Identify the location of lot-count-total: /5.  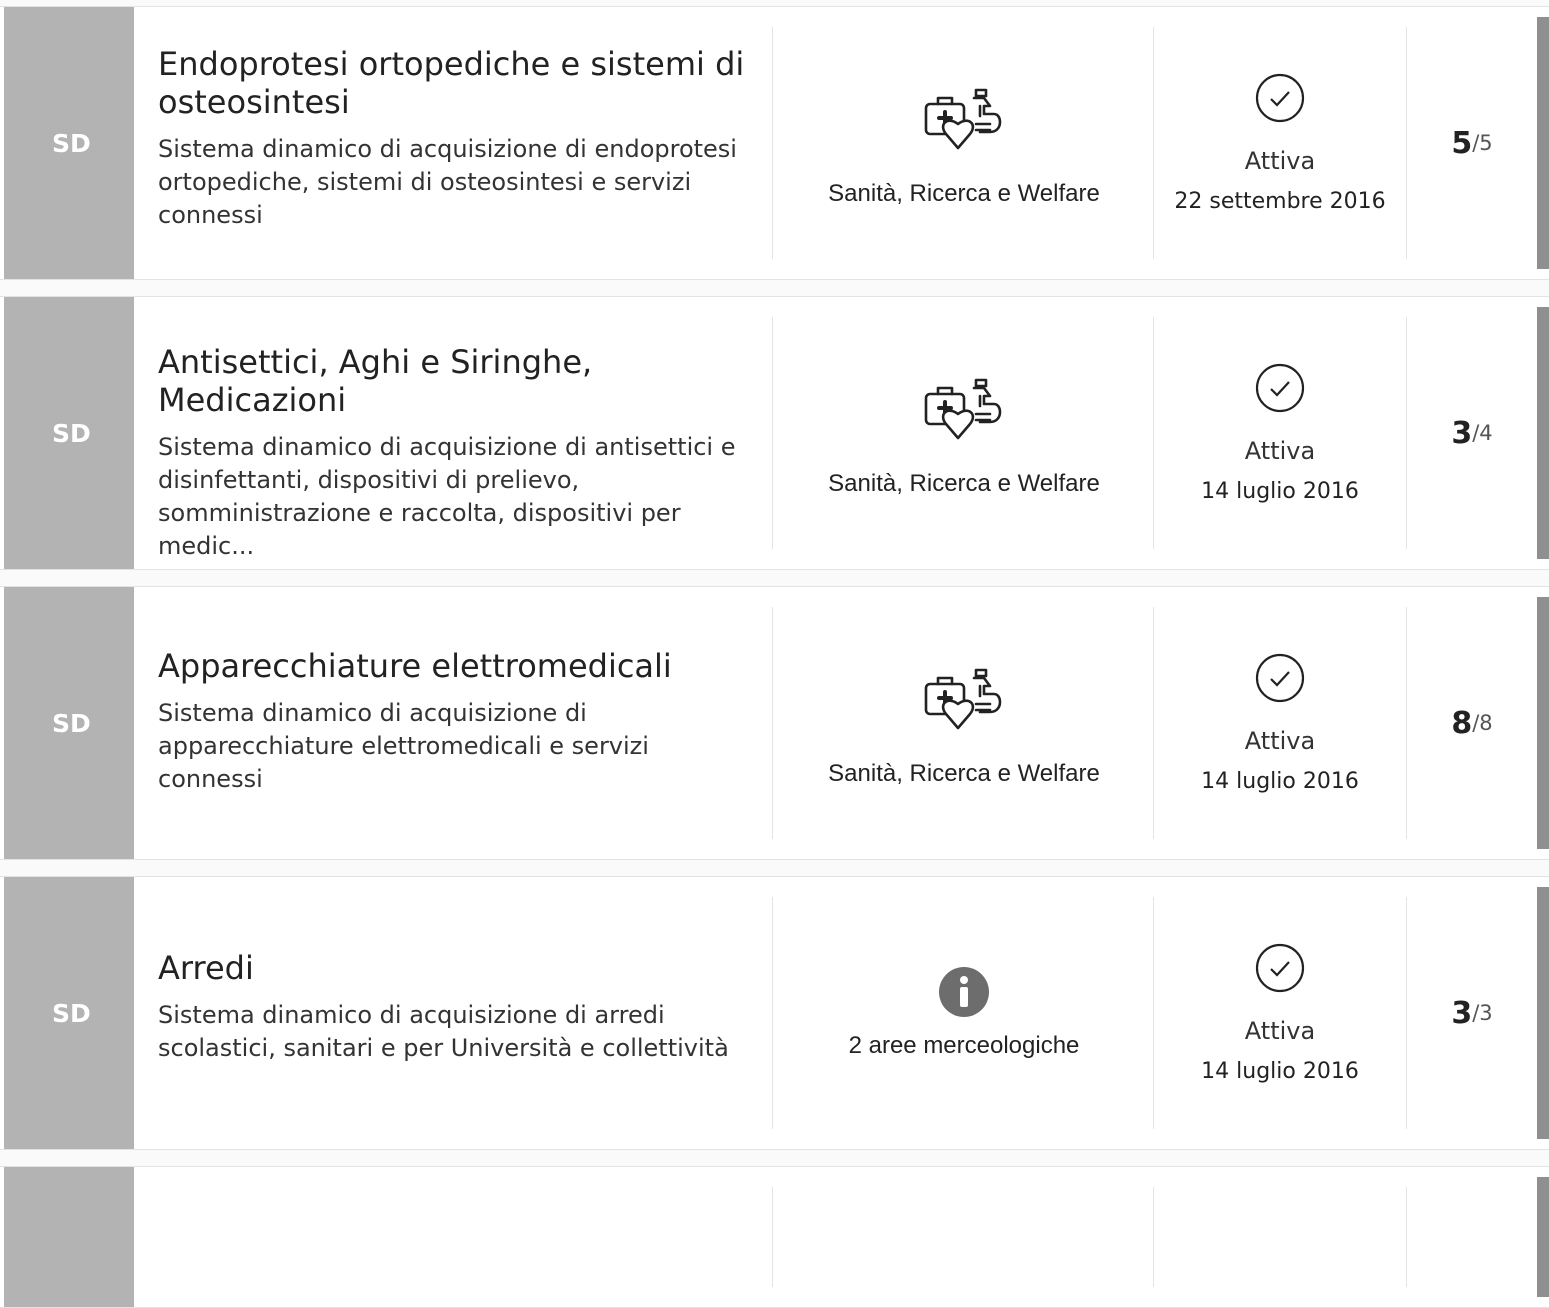
(1482, 143).